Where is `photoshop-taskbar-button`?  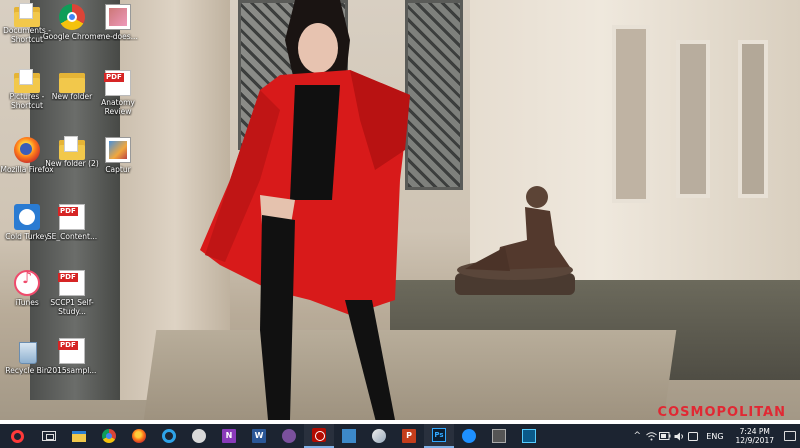 photoshop-taskbar-button is located at coordinates (439, 436).